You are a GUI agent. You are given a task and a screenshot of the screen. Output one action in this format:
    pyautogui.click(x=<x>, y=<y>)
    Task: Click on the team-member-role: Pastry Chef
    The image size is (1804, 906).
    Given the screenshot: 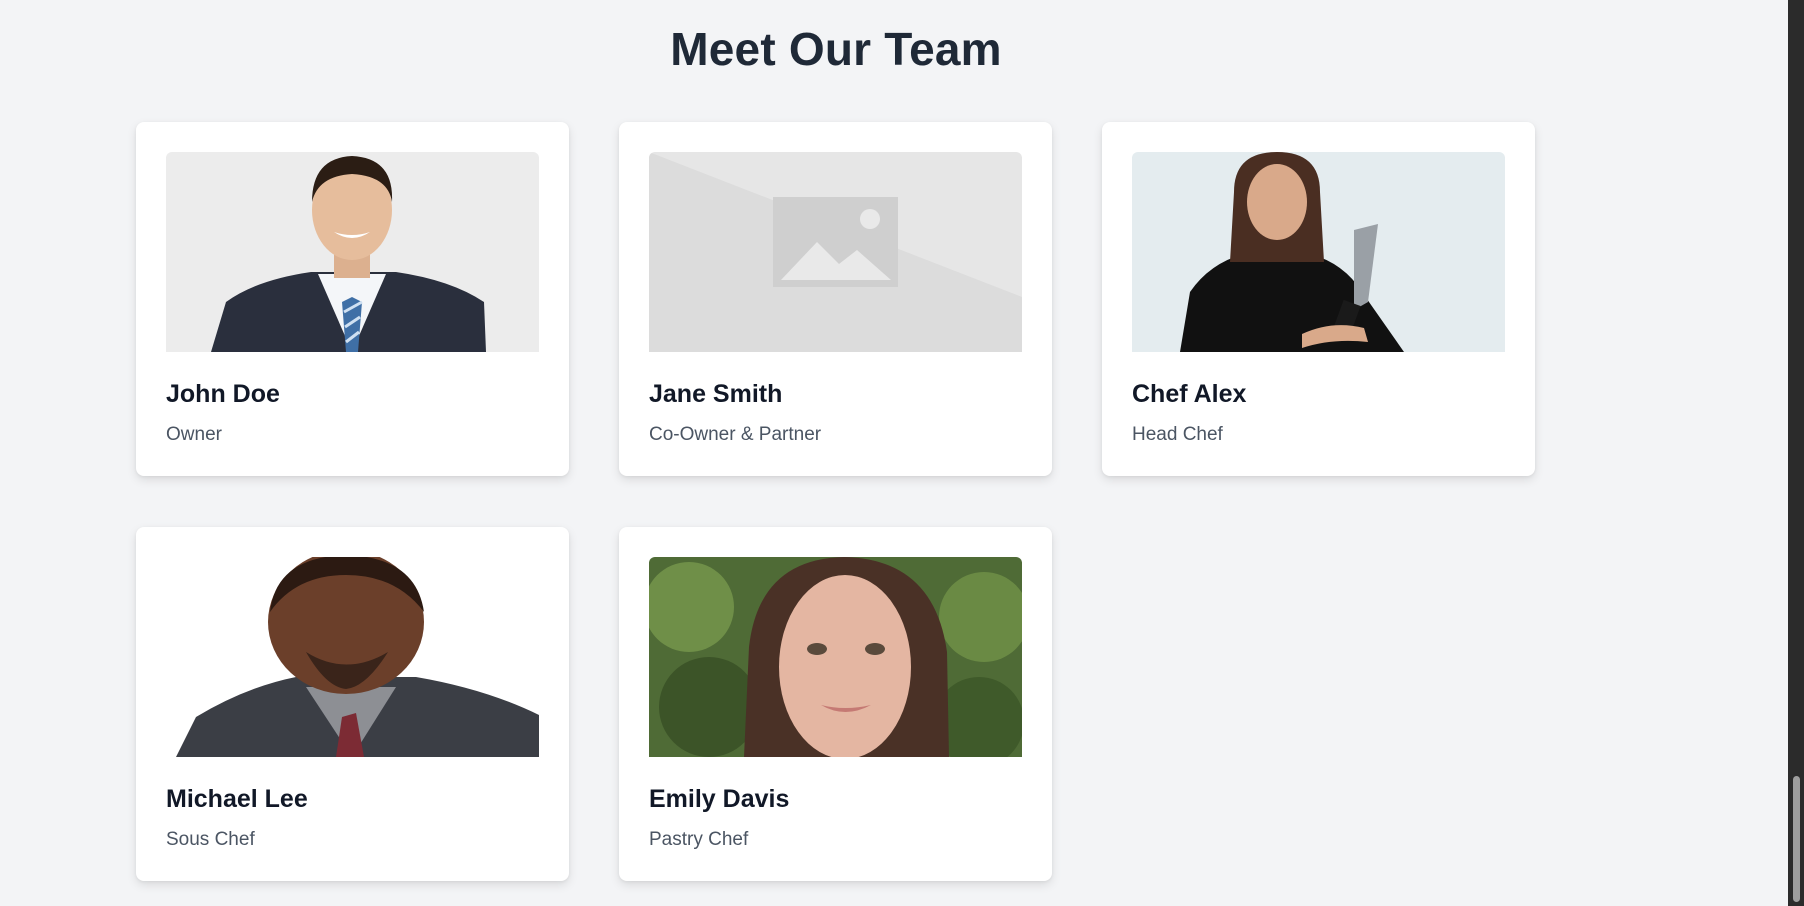 What is the action you would take?
    pyautogui.click(x=699, y=839)
    